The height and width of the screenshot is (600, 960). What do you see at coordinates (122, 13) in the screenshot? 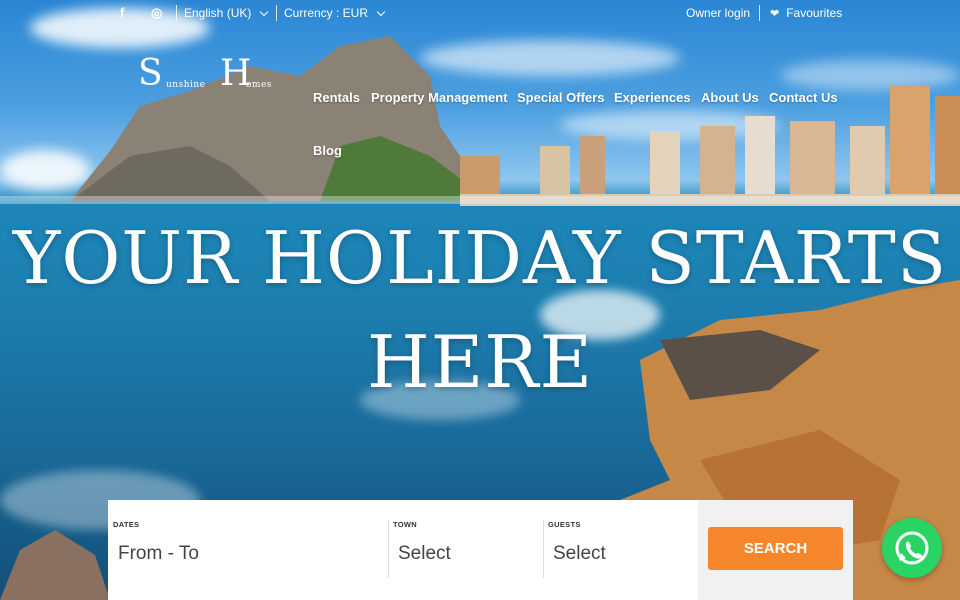
I see `facebook-icon: f` at bounding box center [122, 13].